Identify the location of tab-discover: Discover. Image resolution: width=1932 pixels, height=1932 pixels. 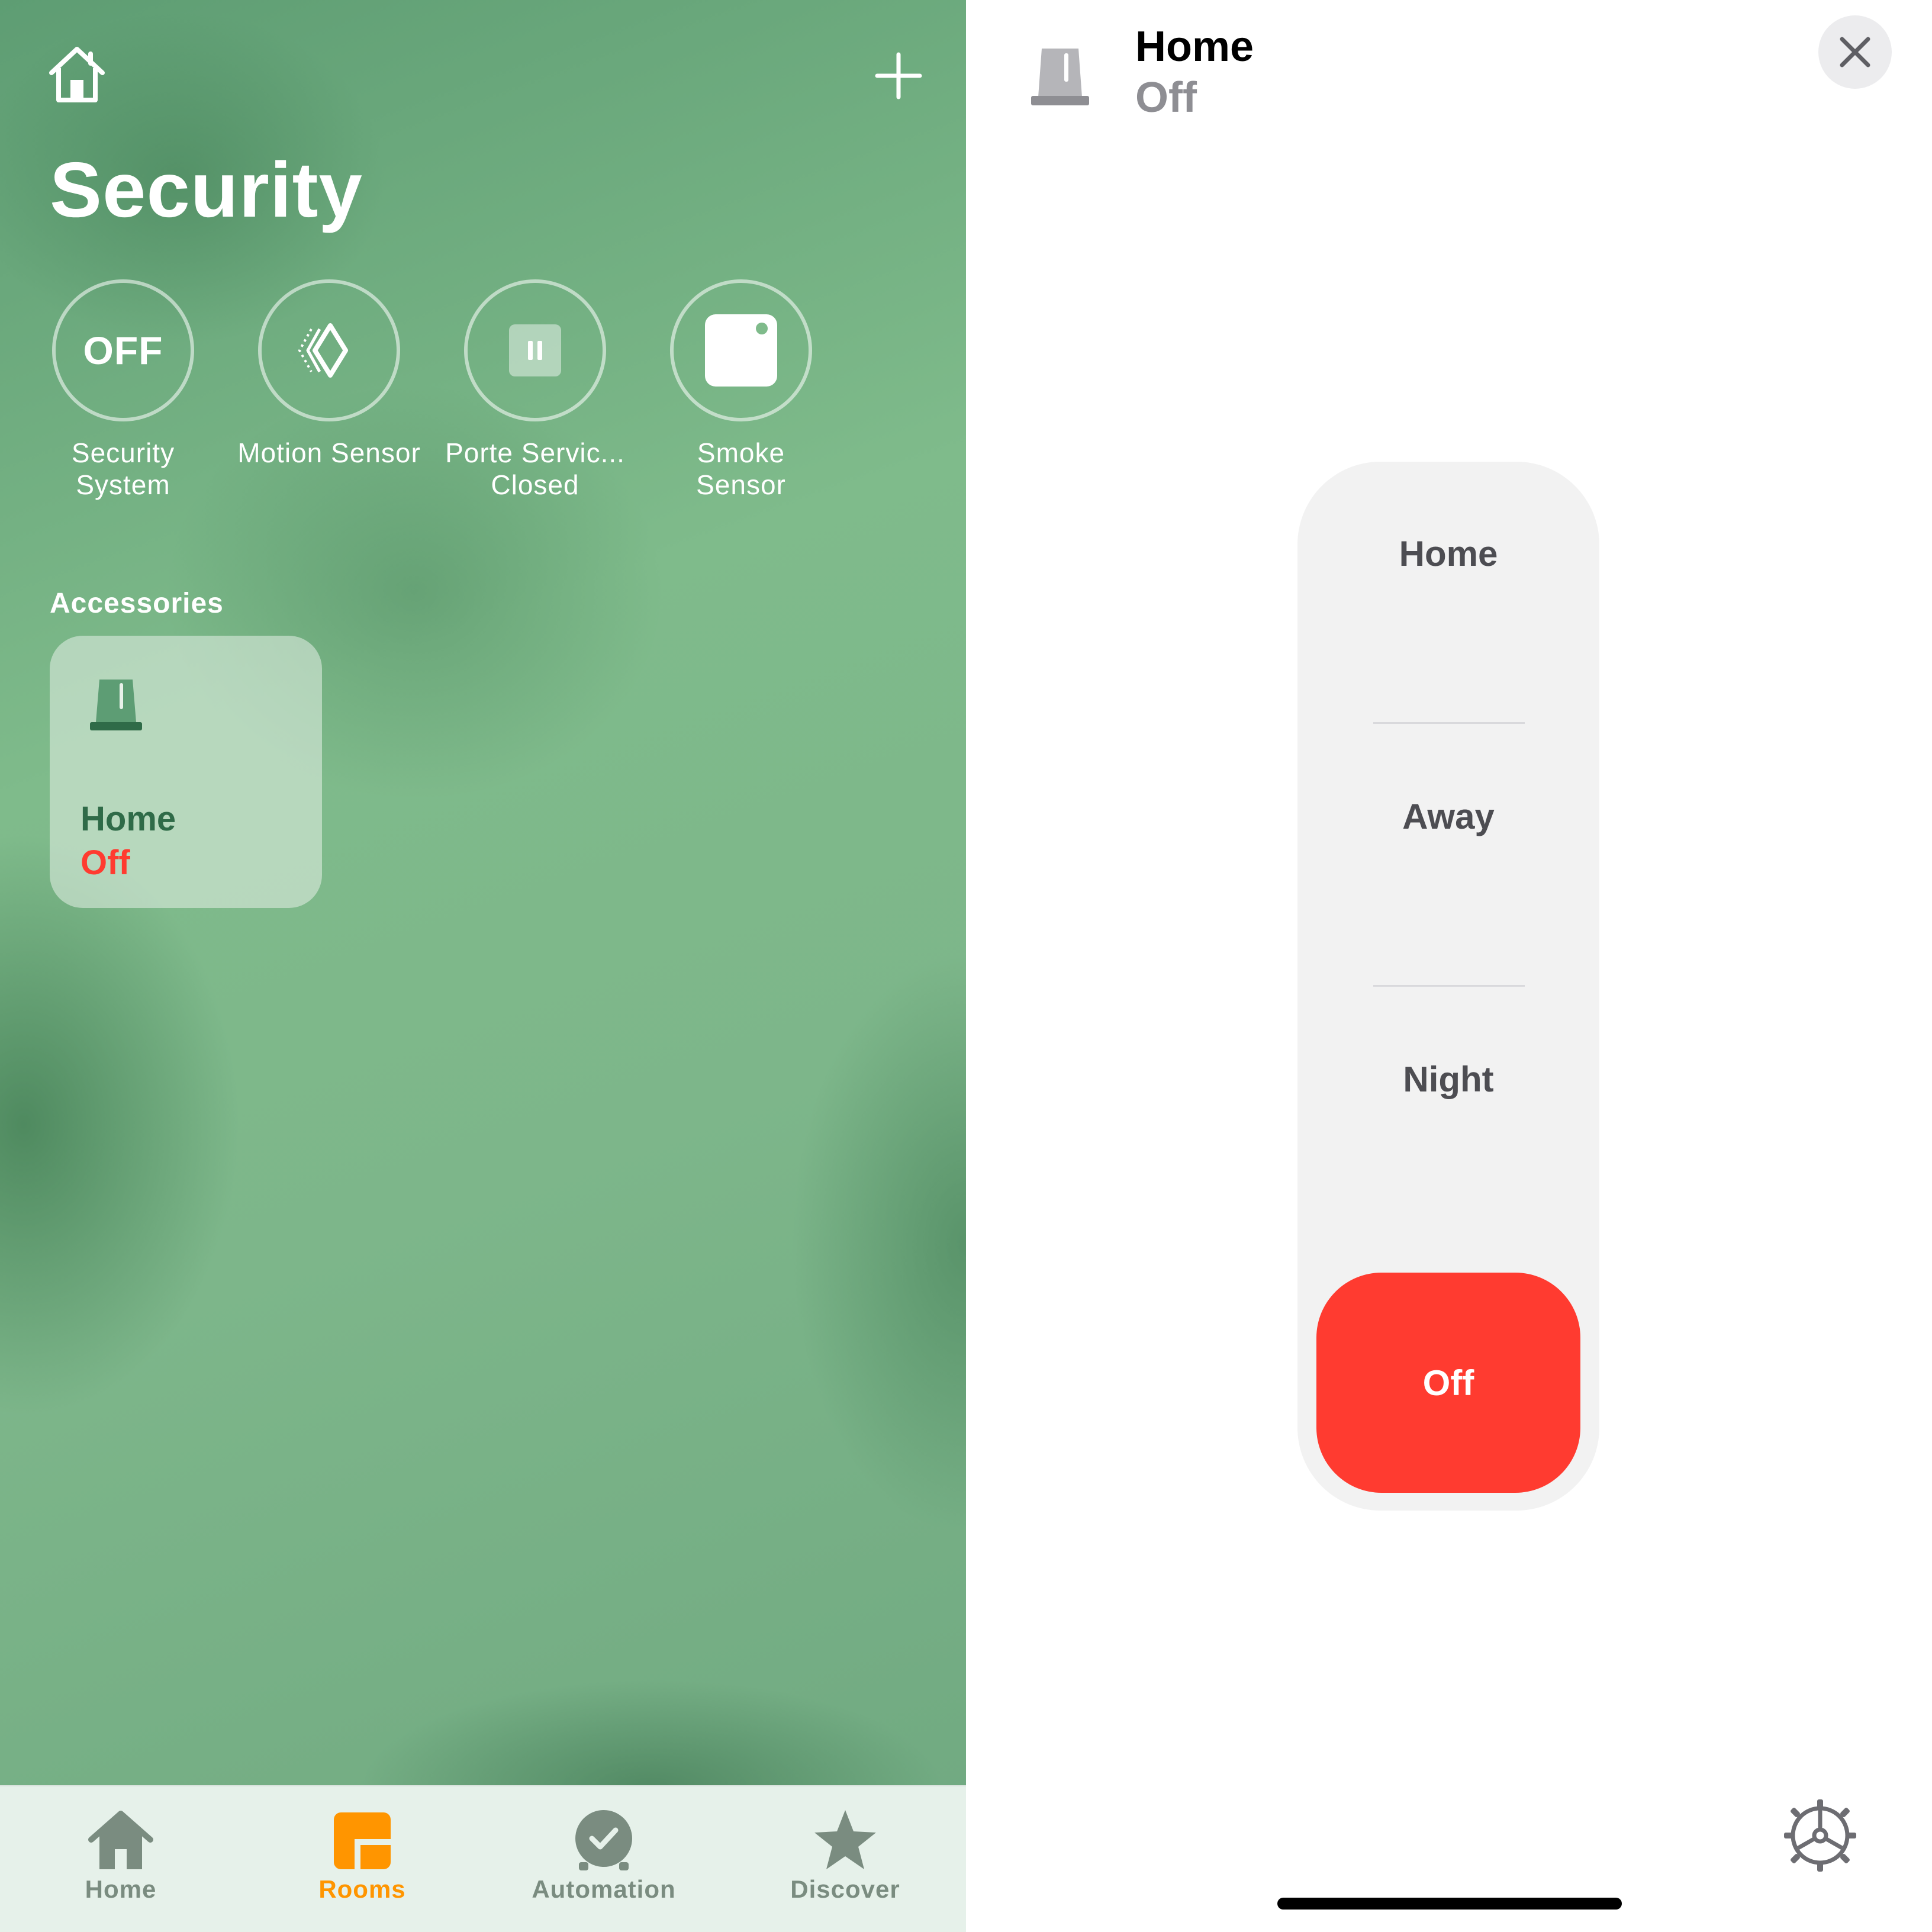
(845, 1859).